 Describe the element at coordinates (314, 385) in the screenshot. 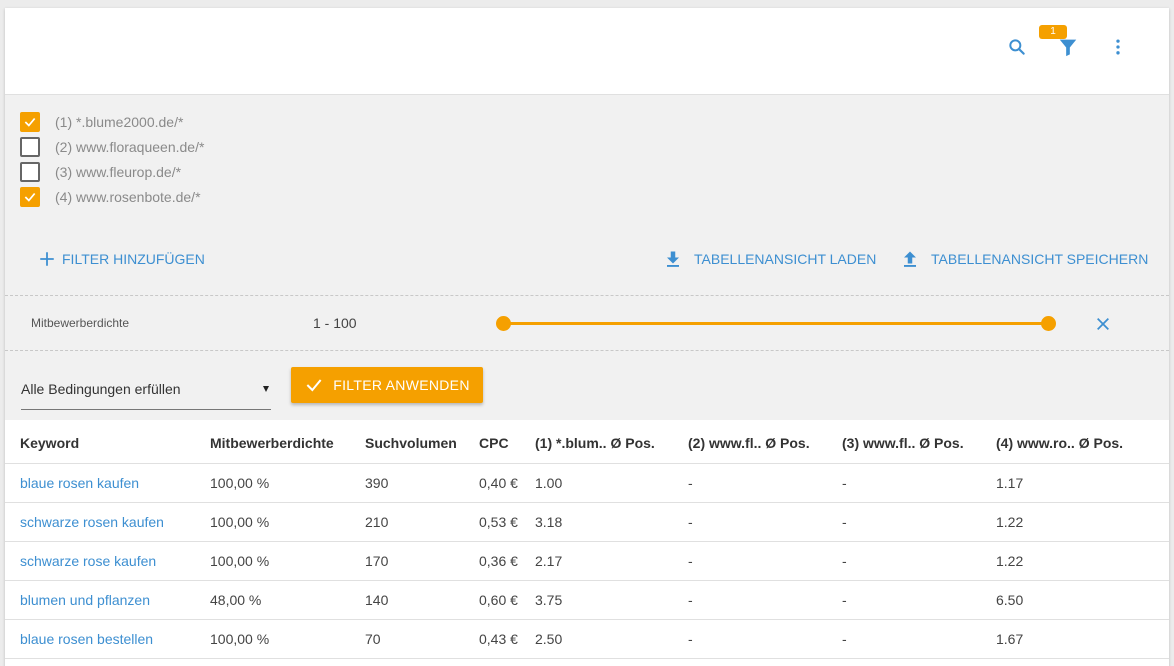

I see `check-icon` at that location.